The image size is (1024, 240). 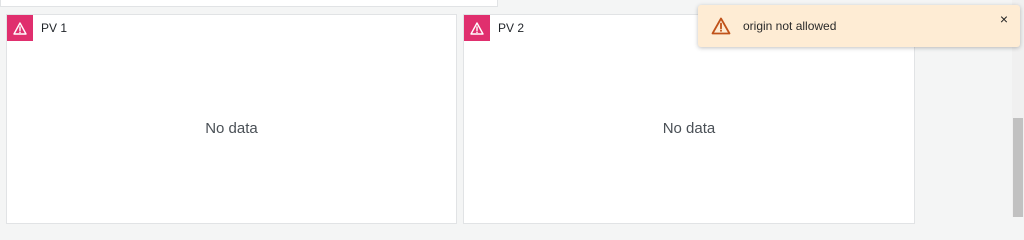 I want to click on panel-title: PV 2, so click(x=511, y=28).